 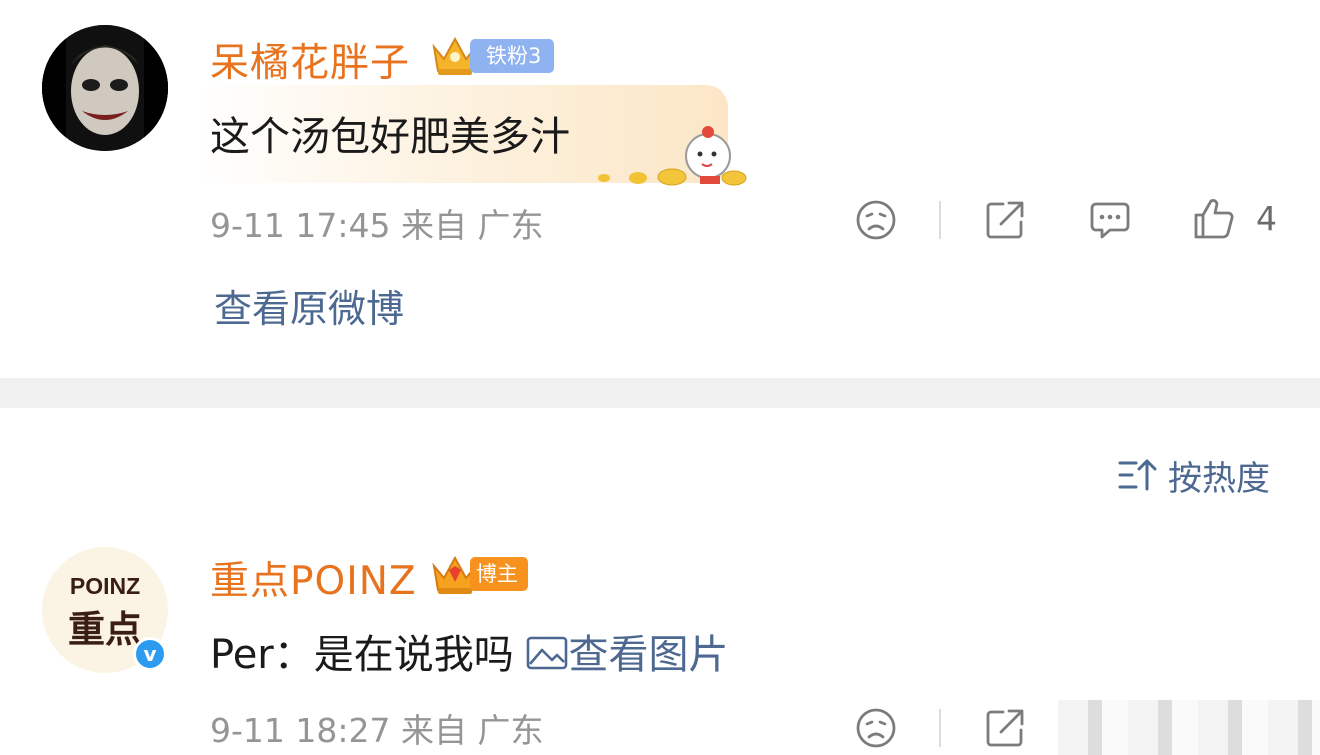 I want to click on sort-label: 按热度, so click(x=1219, y=478).